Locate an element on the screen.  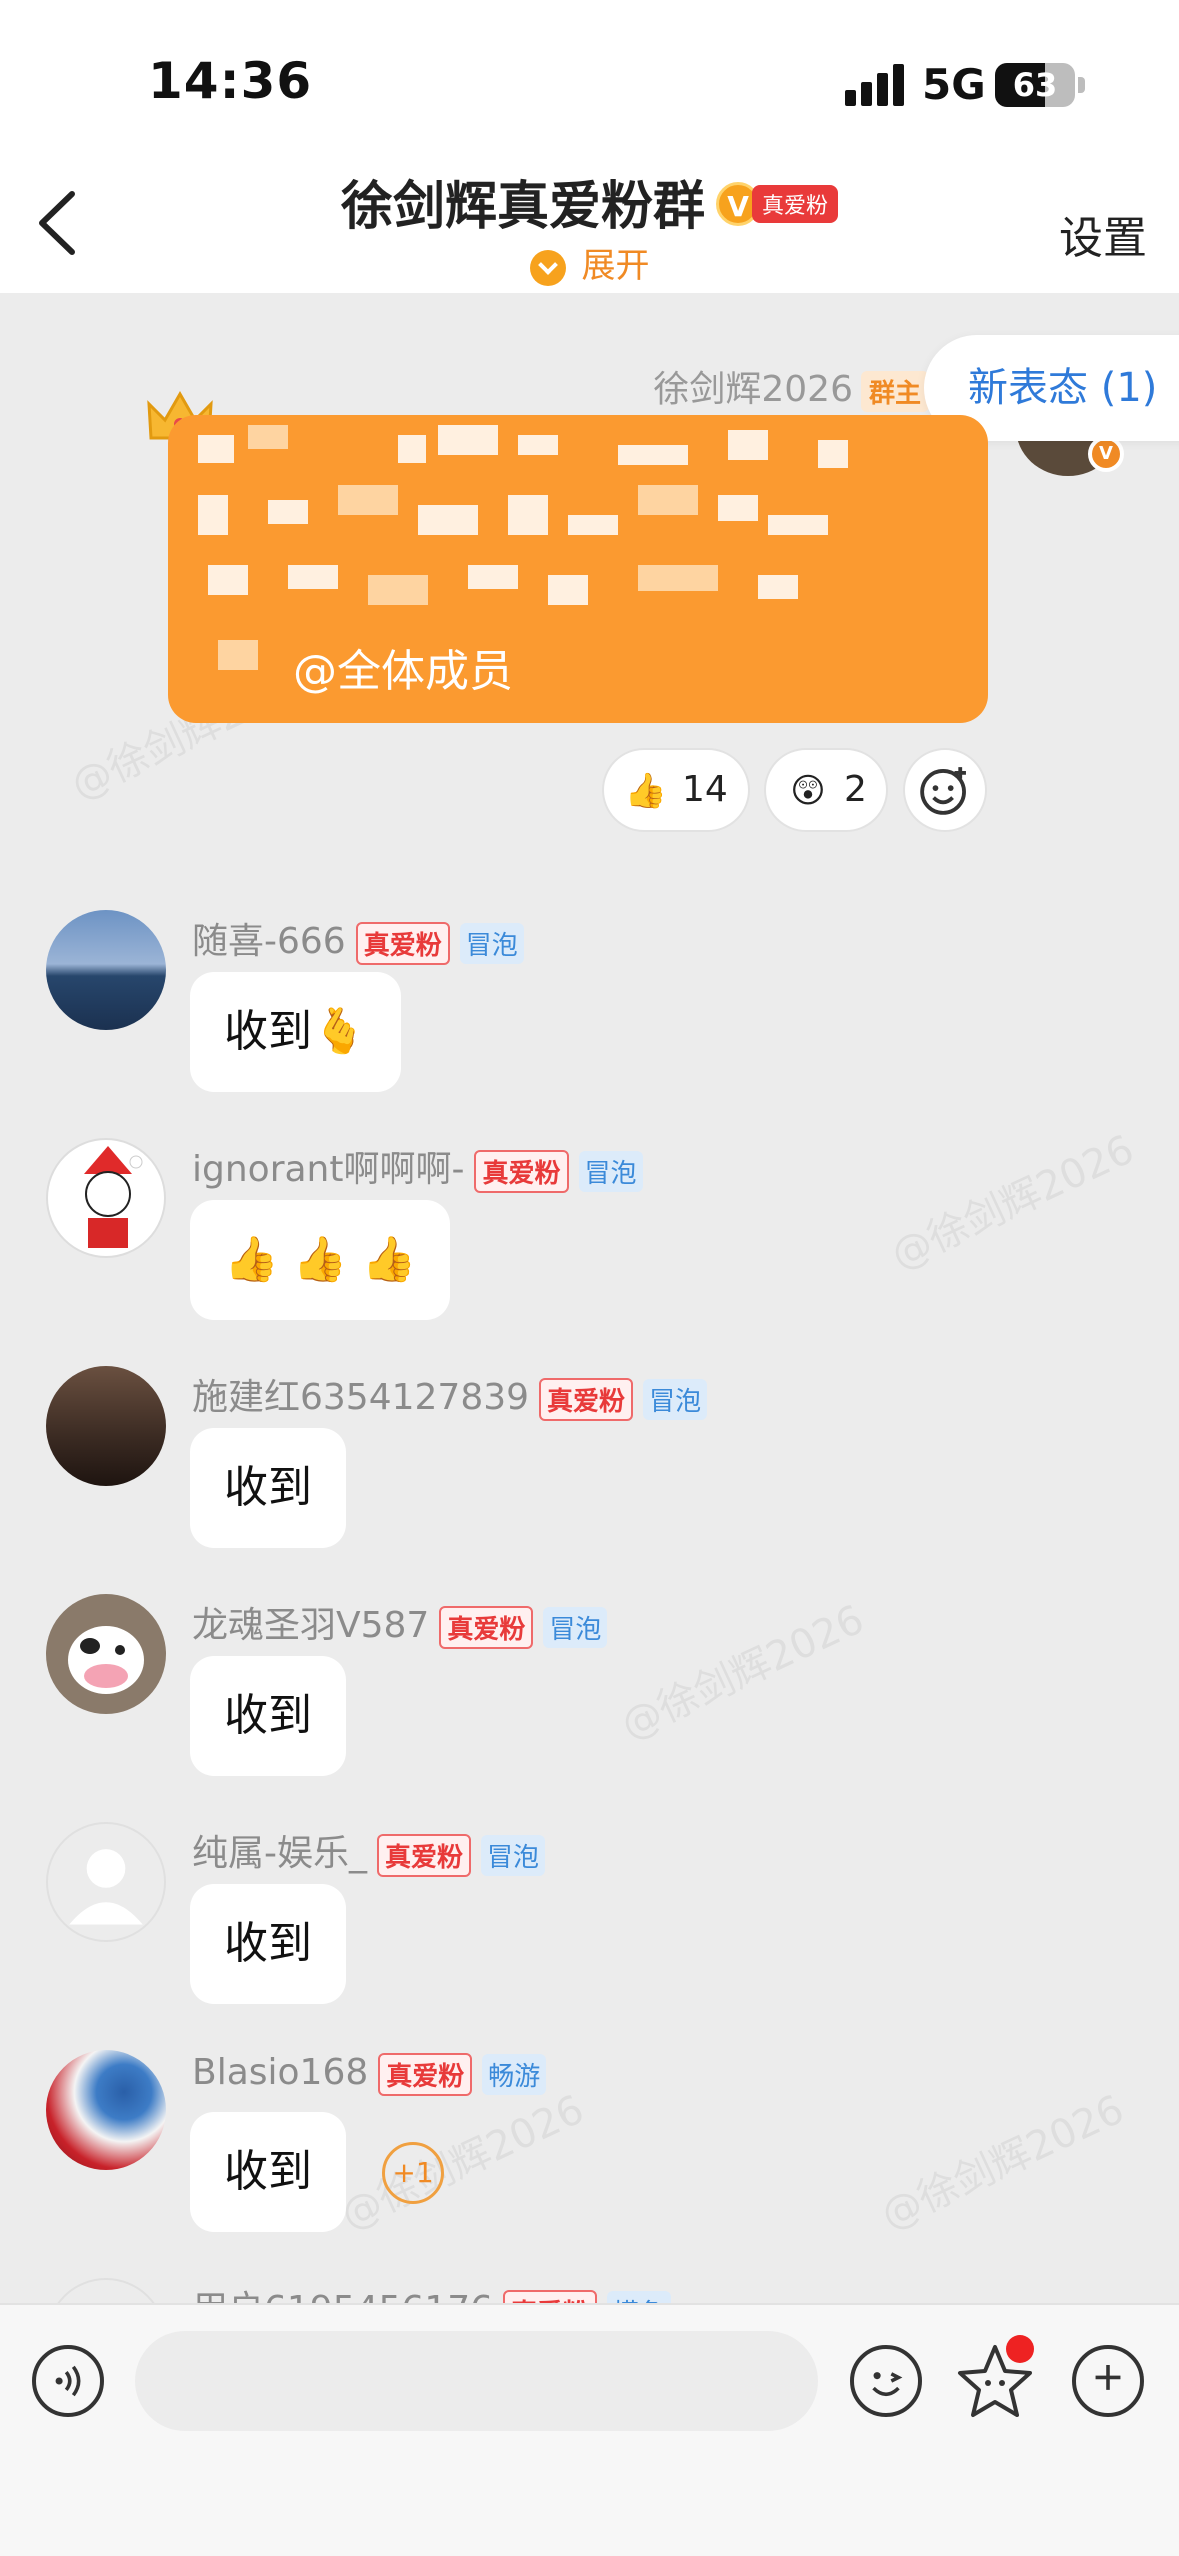
expand-button: 展开 is located at coordinates (589, 262).